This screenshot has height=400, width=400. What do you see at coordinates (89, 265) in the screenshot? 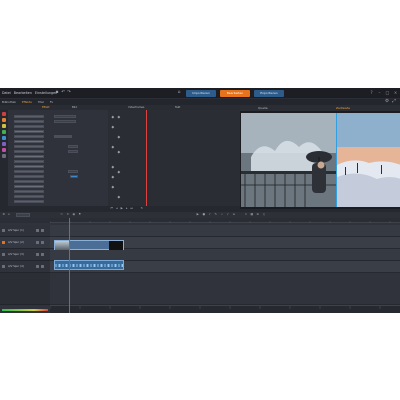
I see `audio-clip` at bounding box center [89, 265].